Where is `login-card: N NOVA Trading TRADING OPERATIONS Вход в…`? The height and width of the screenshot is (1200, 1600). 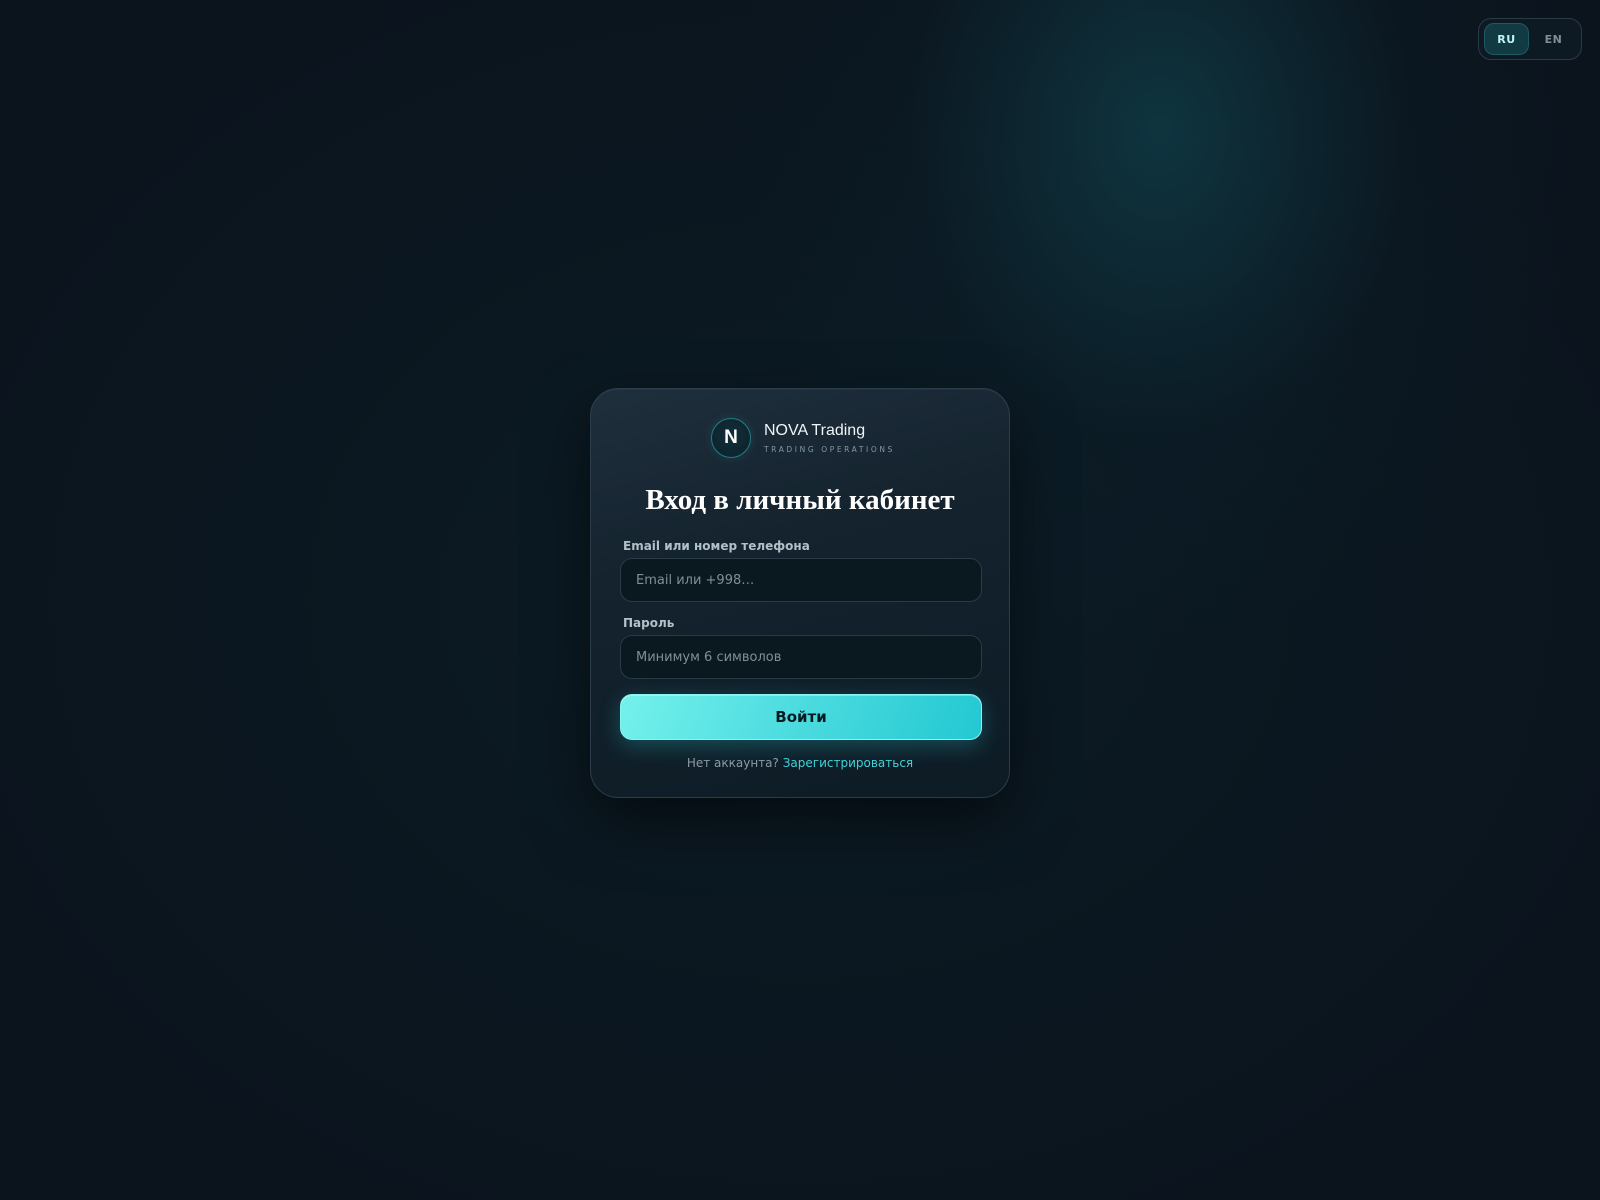 login-card: N NOVA Trading TRADING OPERATIONS Вход в… is located at coordinates (800, 593).